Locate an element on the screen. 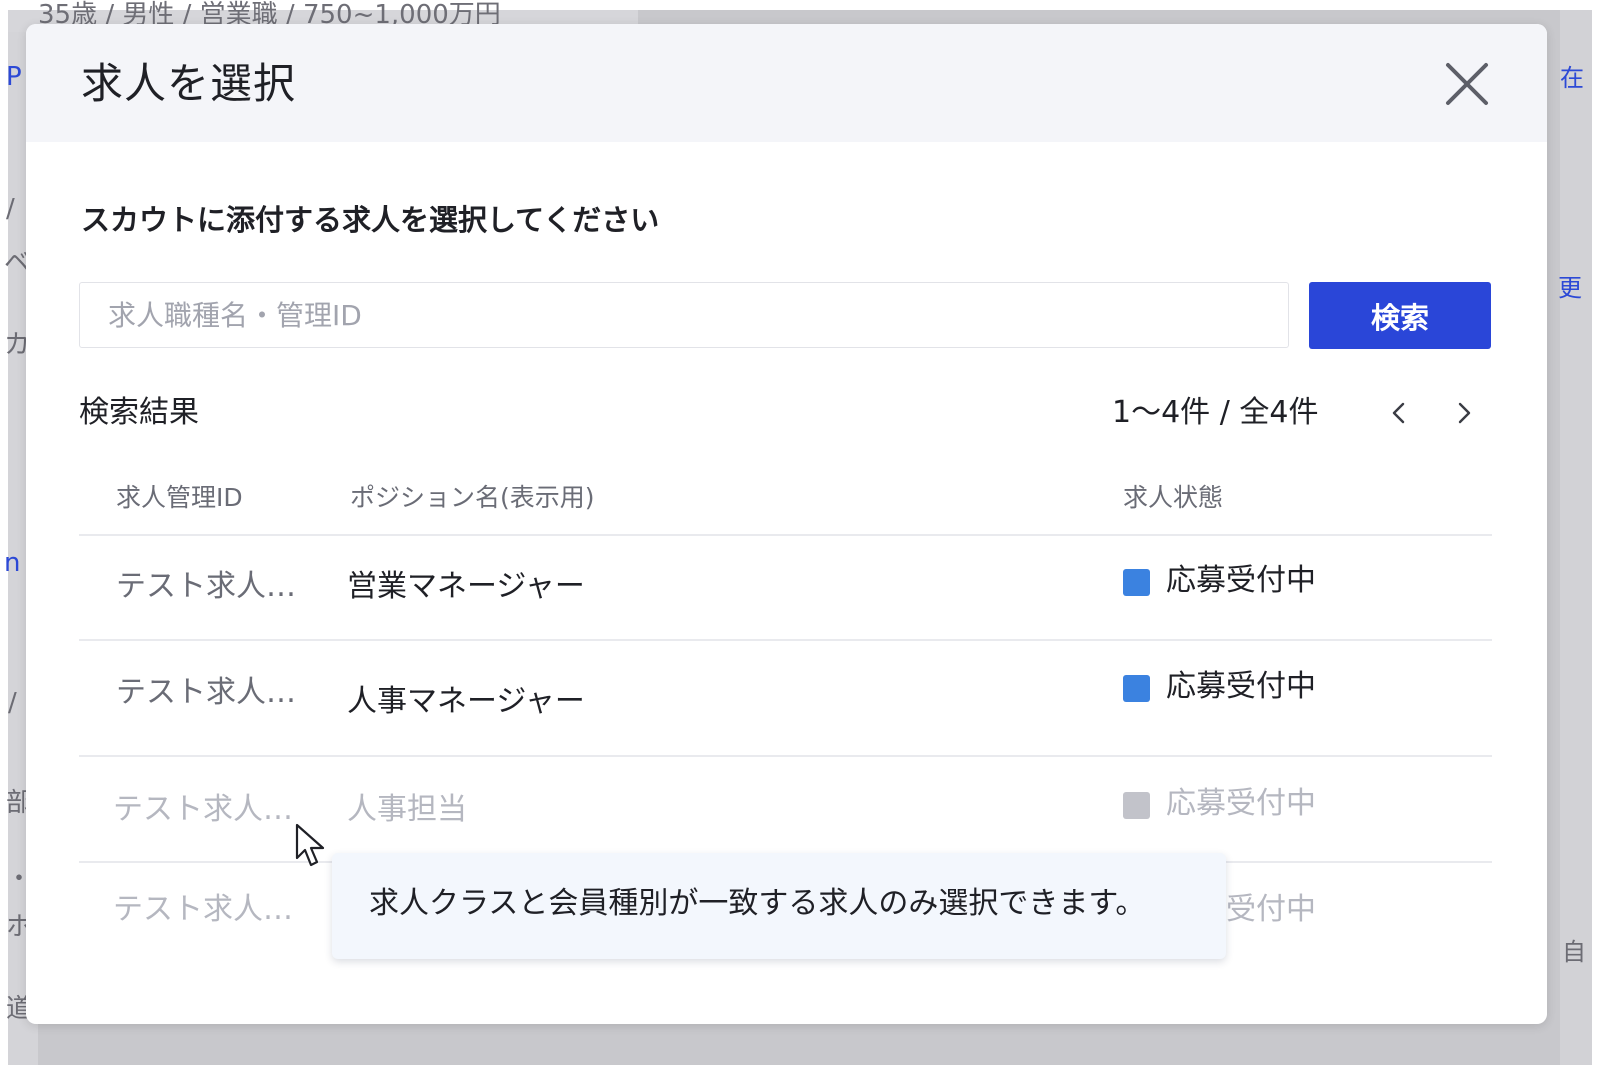 This screenshot has height=1069, width=1600. background-text: 更 is located at coordinates (1570, 288).